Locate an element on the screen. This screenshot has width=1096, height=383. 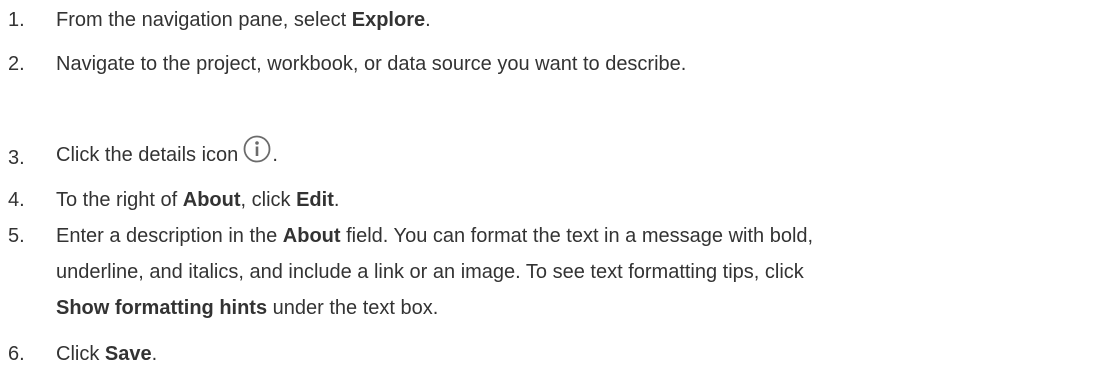
ui-term-edit: Edit is located at coordinates (315, 200).